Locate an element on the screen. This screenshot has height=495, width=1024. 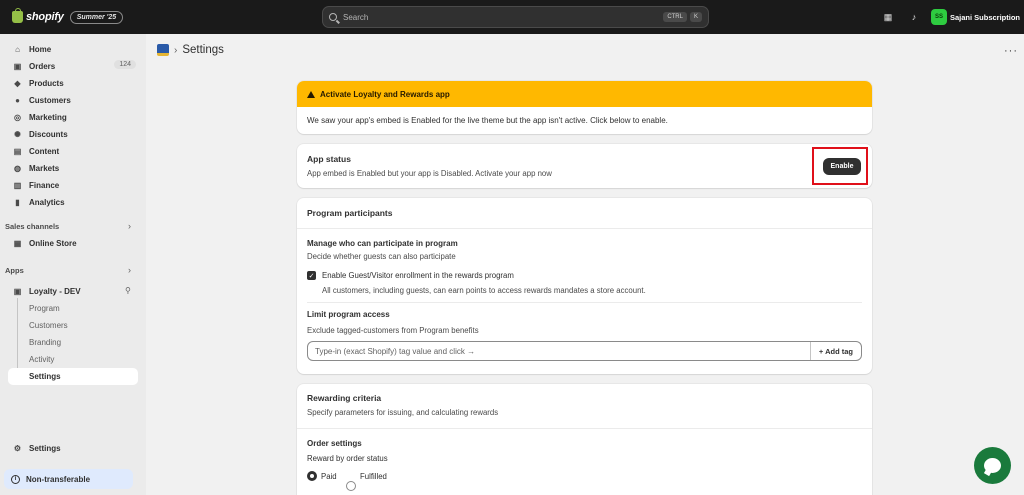
search-bar: Search CTRL K is located at coordinates (515, 17).